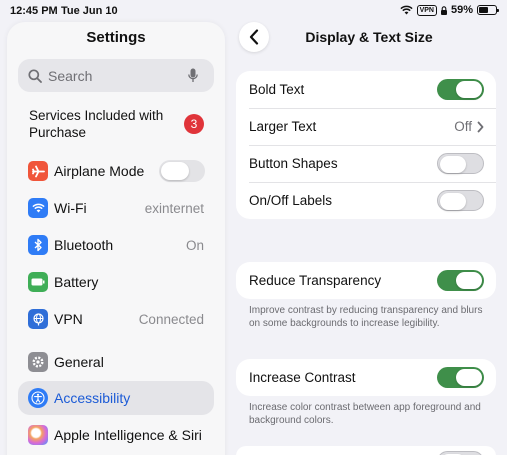  What do you see at coordinates (366, 163) in the screenshot?
I see `button-shapes-row: Button Shapes` at bounding box center [366, 163].